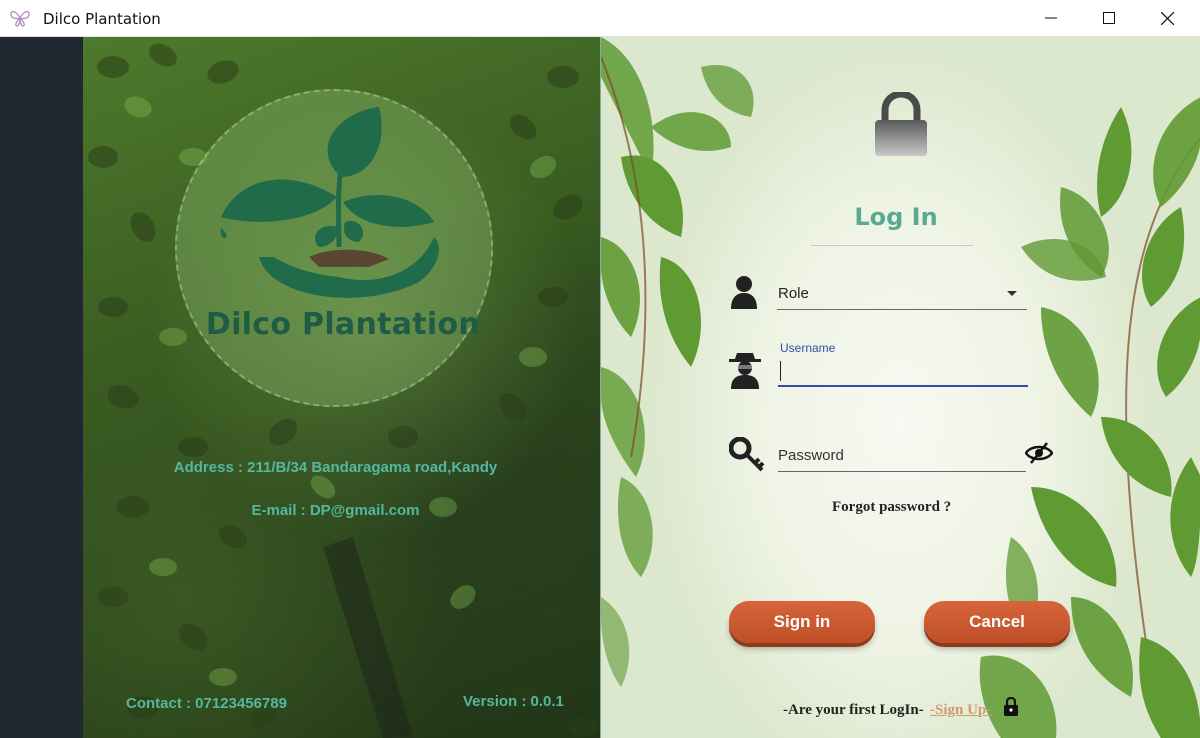  Describe the element at coordinates (335, 510) in the screenshot. I see `email-text: E-mail : DP@gmail.com` at that location.